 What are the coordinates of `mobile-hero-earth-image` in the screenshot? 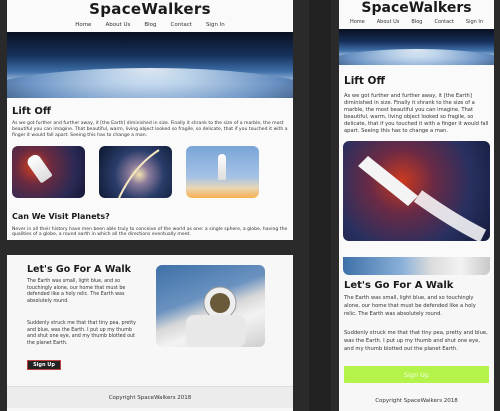 It's located at (416, 47).